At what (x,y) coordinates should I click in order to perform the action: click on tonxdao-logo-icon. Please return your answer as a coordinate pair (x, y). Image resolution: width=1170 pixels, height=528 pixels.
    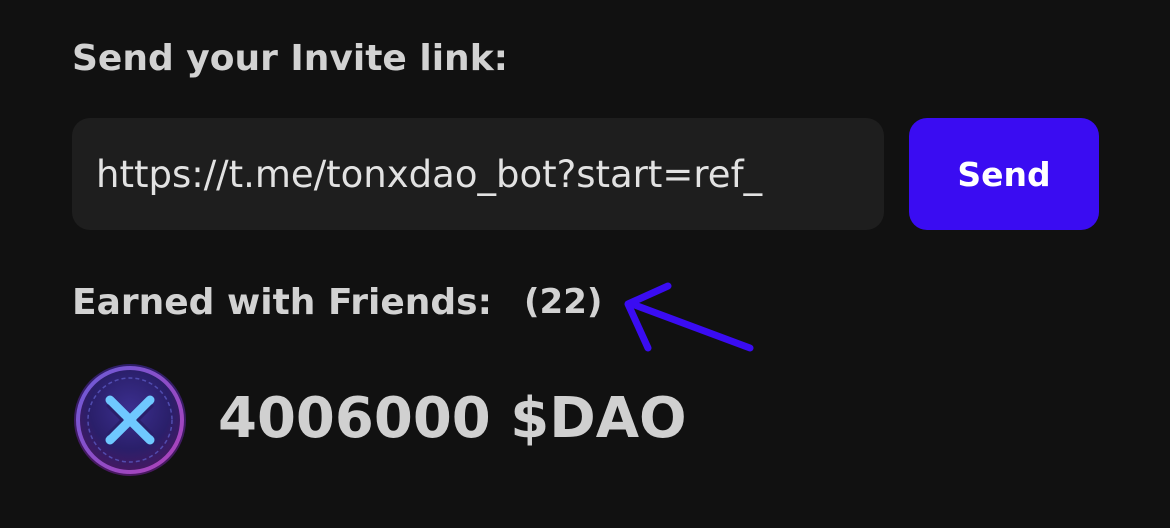
    Looking at the image, I should click on (130, 420).